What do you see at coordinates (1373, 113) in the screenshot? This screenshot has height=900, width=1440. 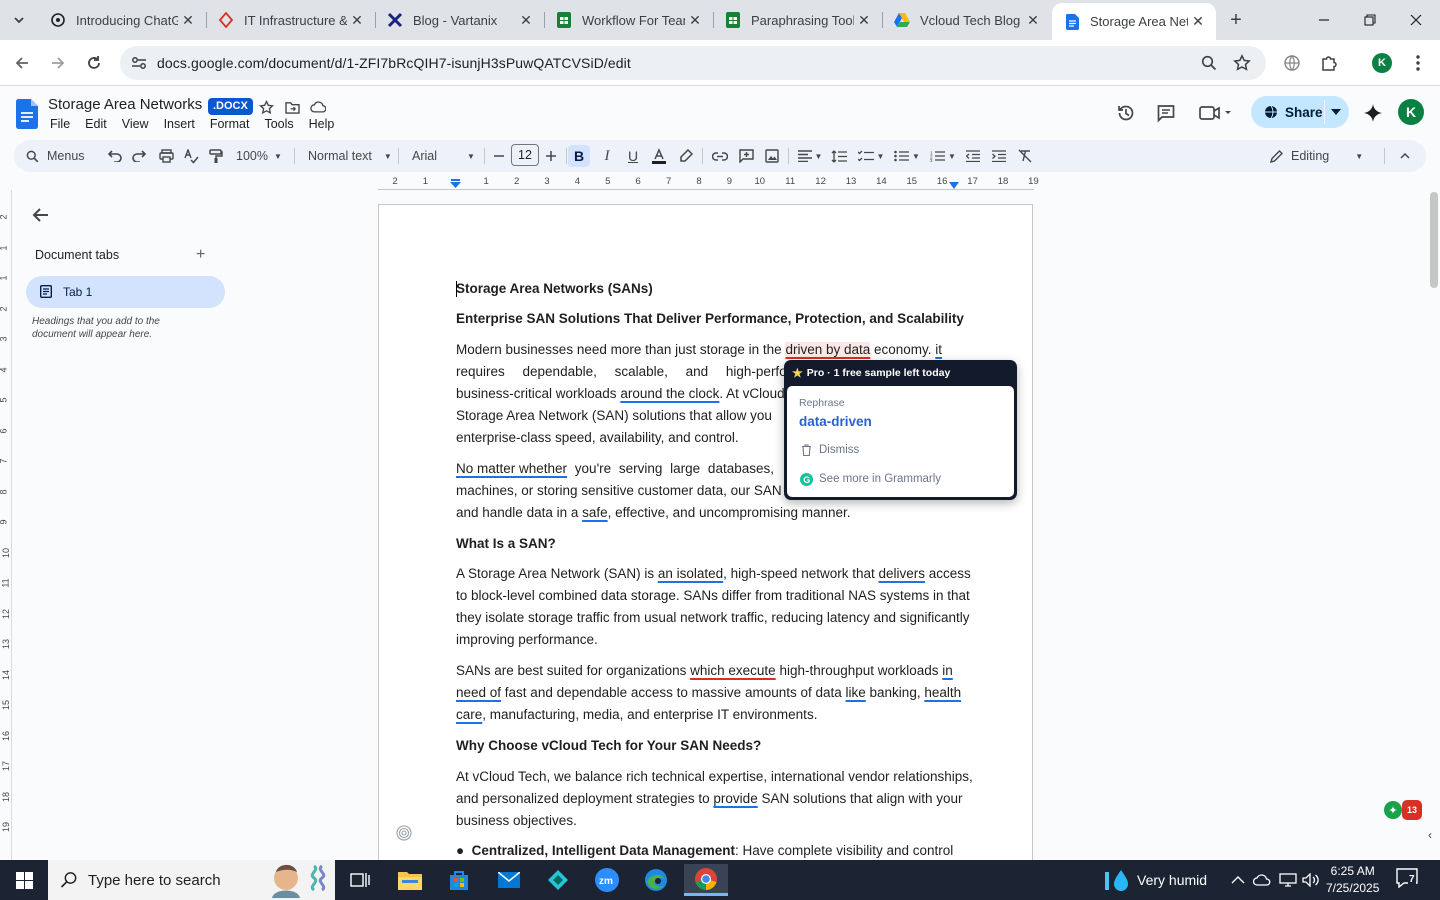 I see `gemini-sparkle-icon` at bounding box center [1373, 113].